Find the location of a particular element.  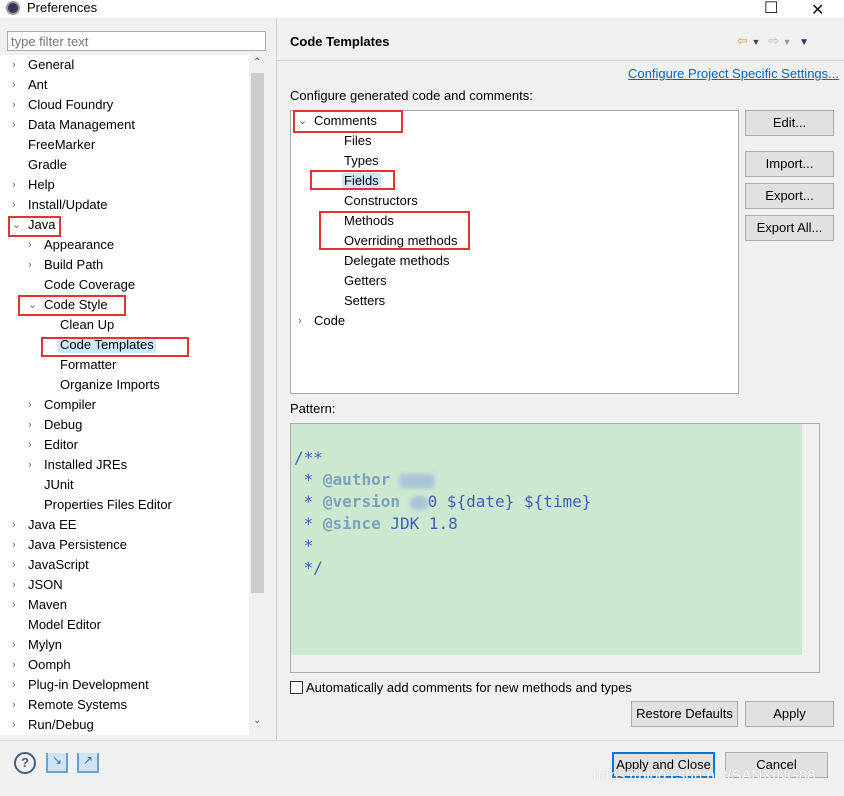

tree-item: Files is located at coordinates (514, 141).